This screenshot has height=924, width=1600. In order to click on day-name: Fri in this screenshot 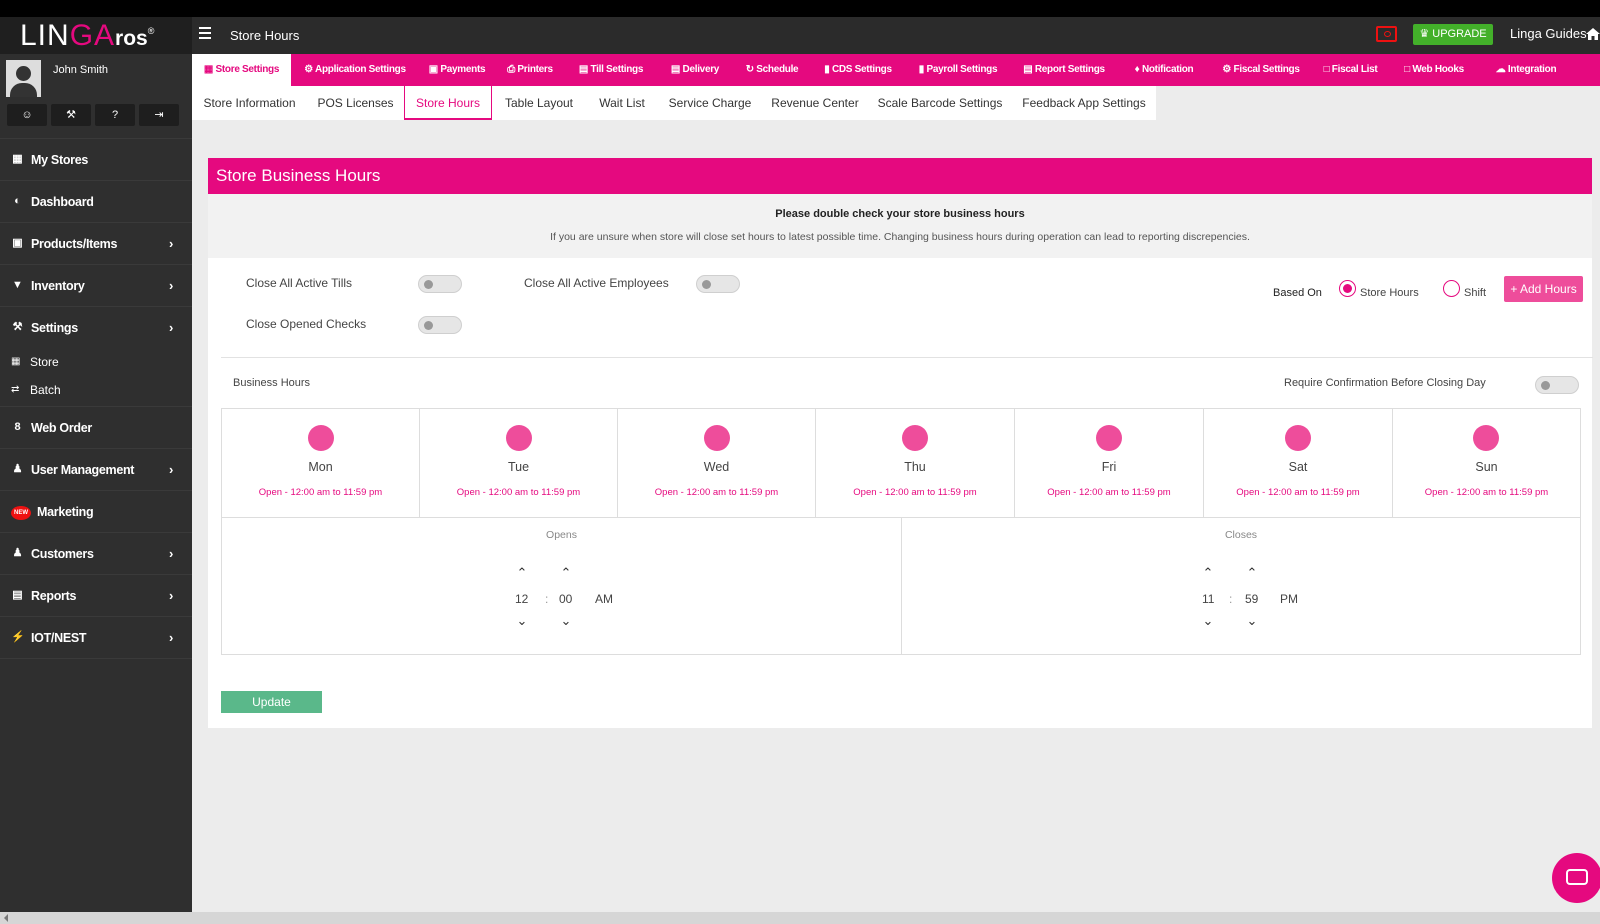, I will do `click(1109, 467)`.